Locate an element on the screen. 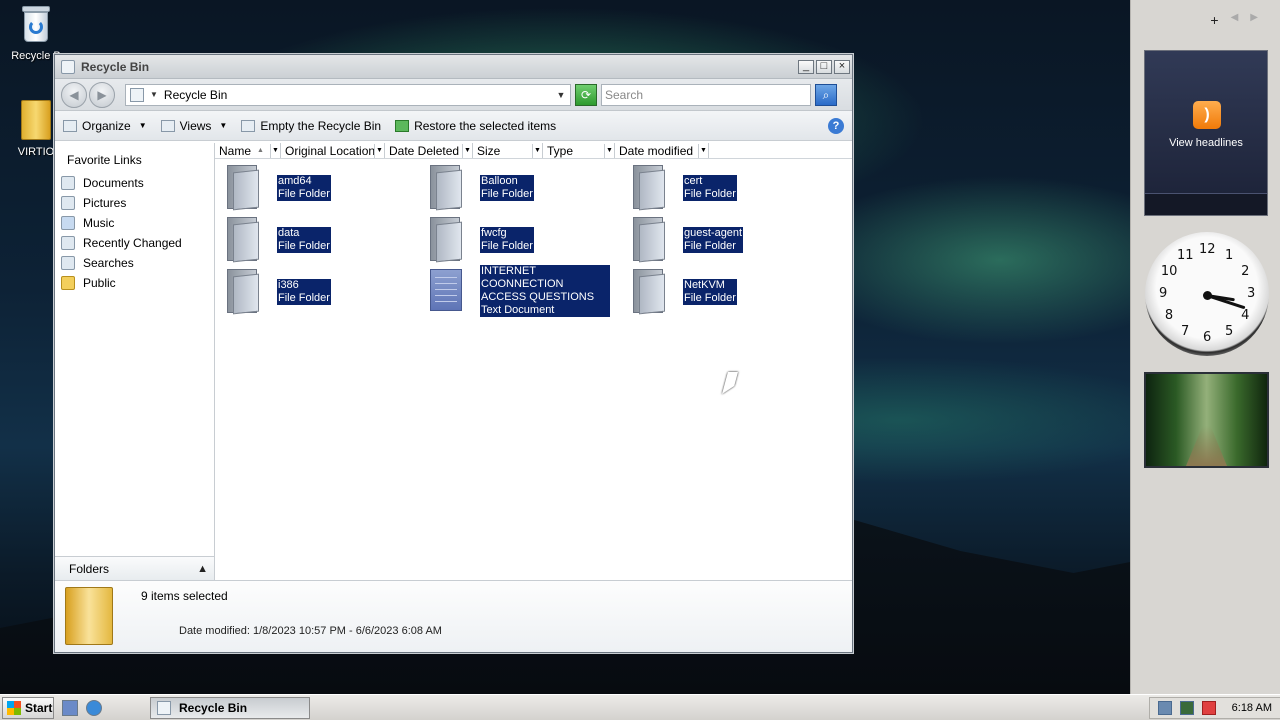 The width and height of the screenshot is (1280, 720). file-item-label: guest-agent File Folder is located at coordinates (713, 240).